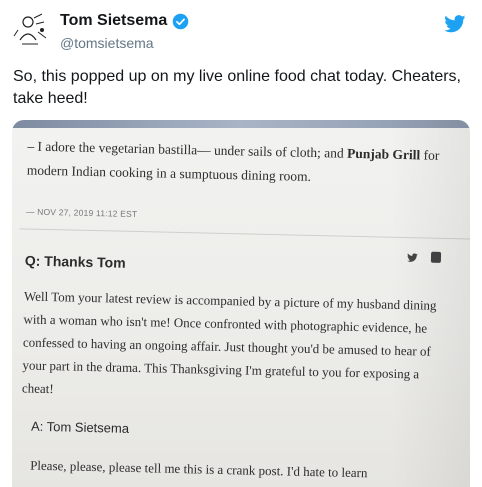  What do you see at coordinates (113, 21) in the screenshot?
I see `author-name: Tom Sietsema` at bounding box center [113, 21].